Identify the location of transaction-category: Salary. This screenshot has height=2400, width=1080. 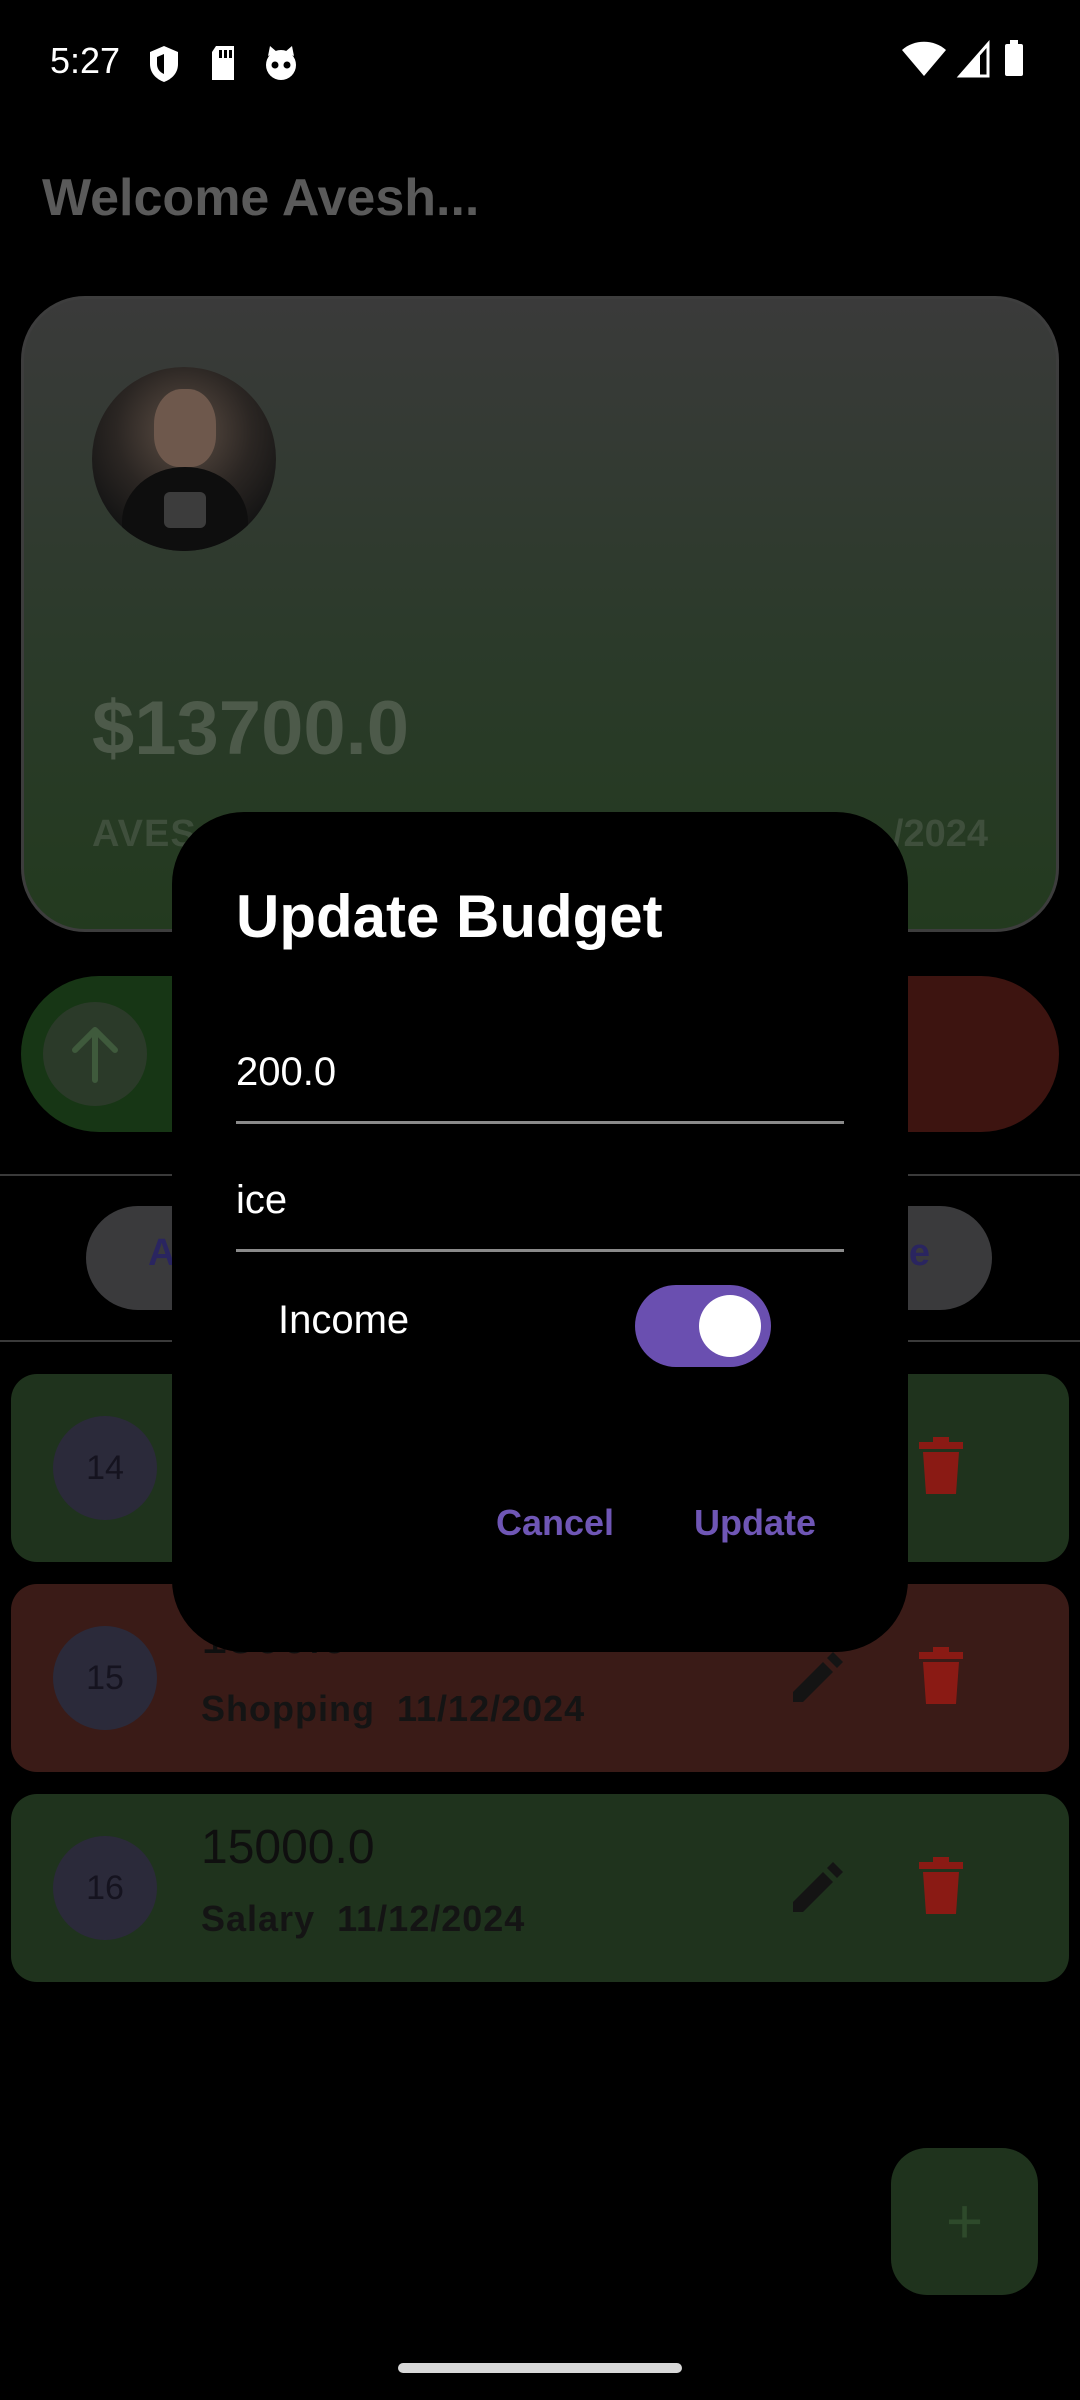
(258, 1918).